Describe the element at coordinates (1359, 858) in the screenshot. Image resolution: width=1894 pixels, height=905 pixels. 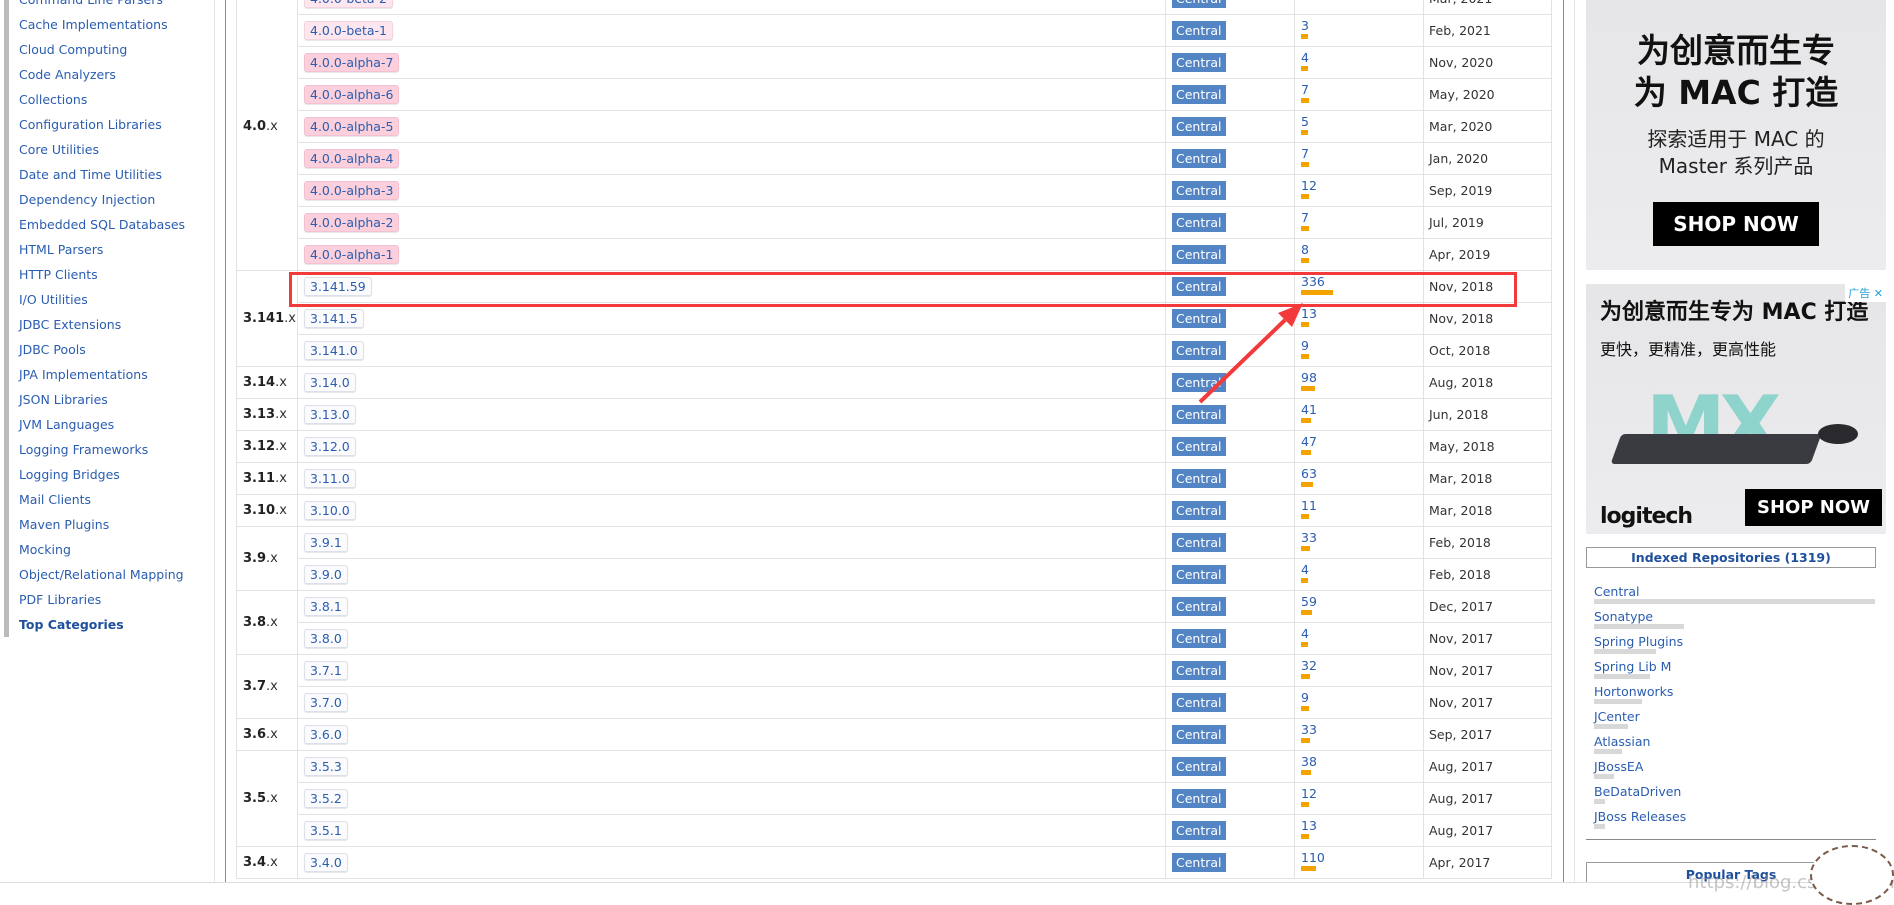
I see `usages-link: 110` at that location.